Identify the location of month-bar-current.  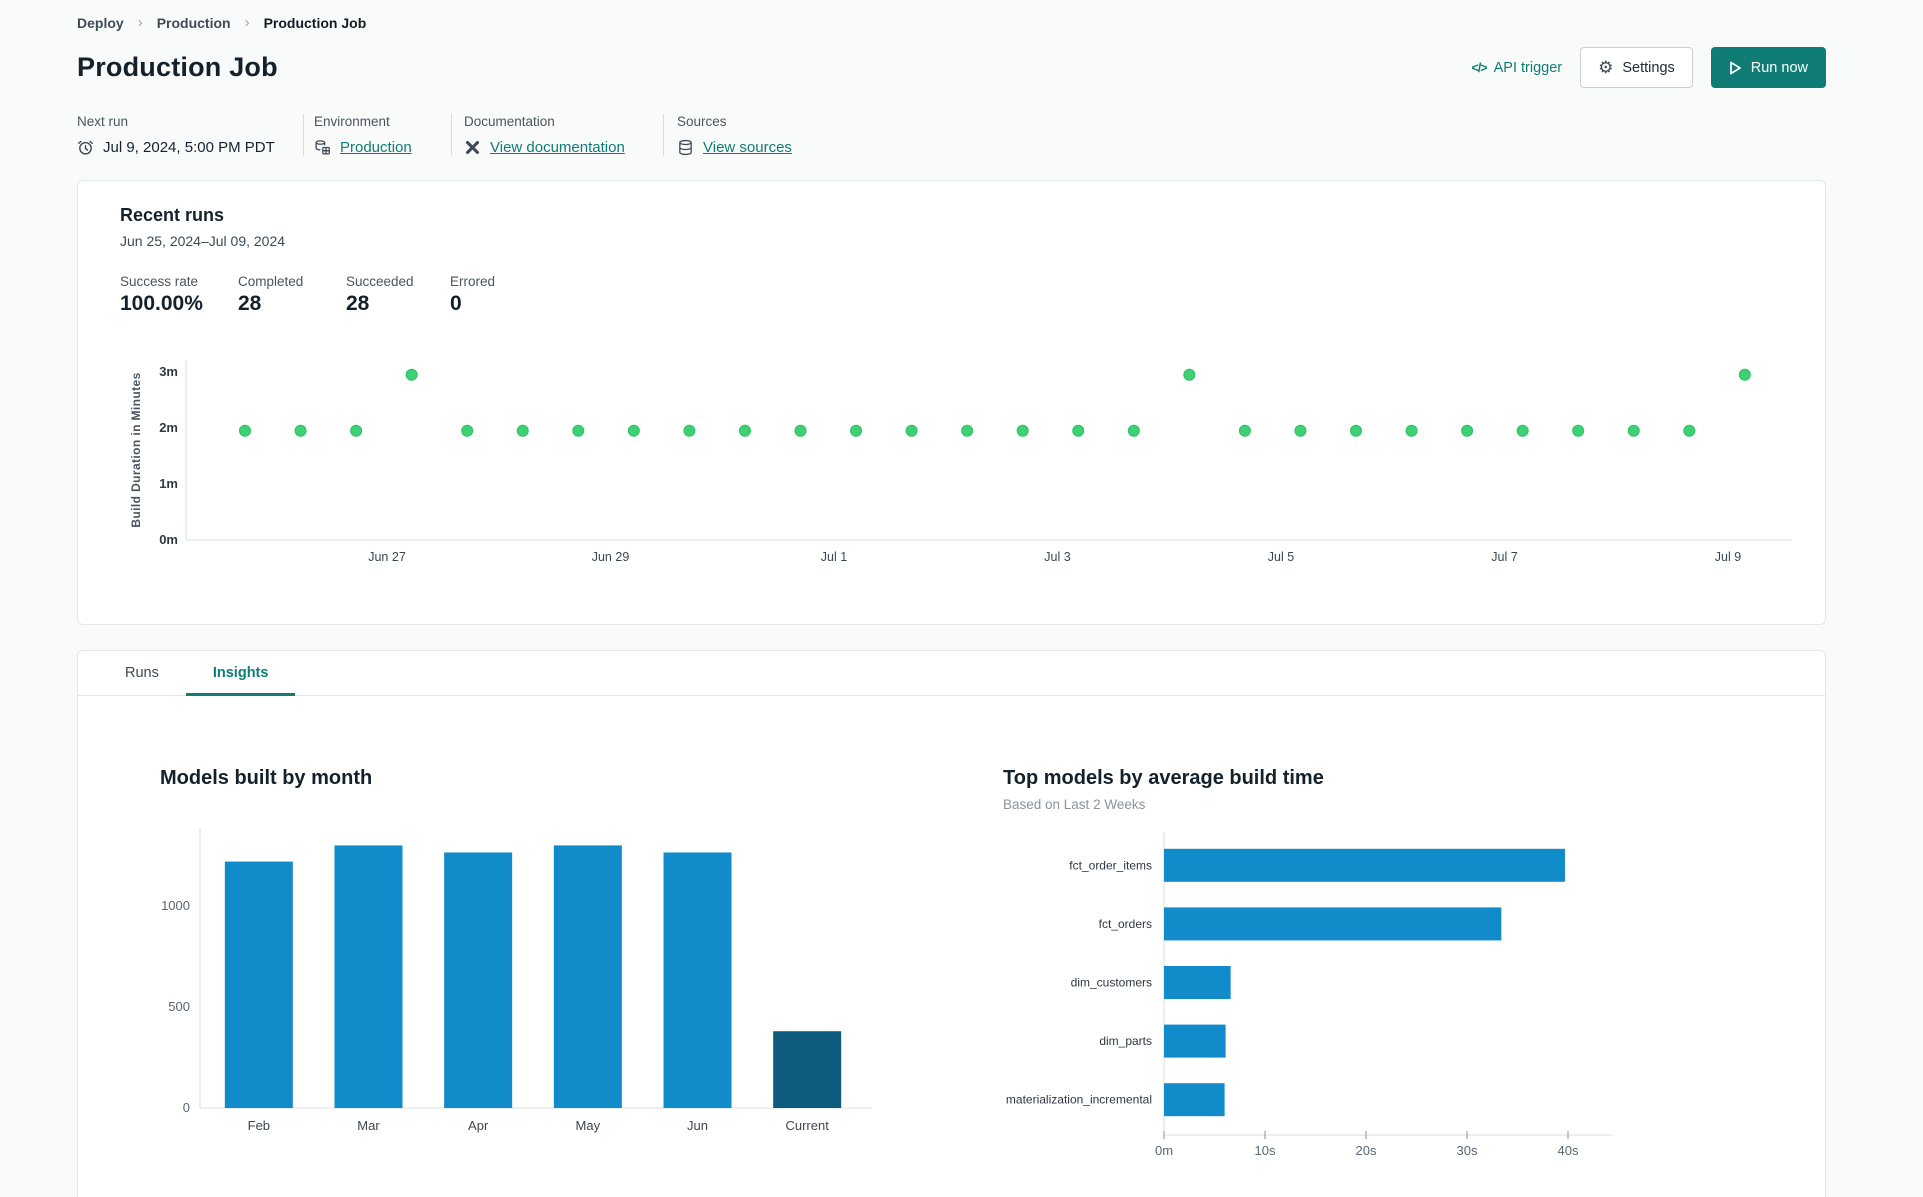
(807, 1069).